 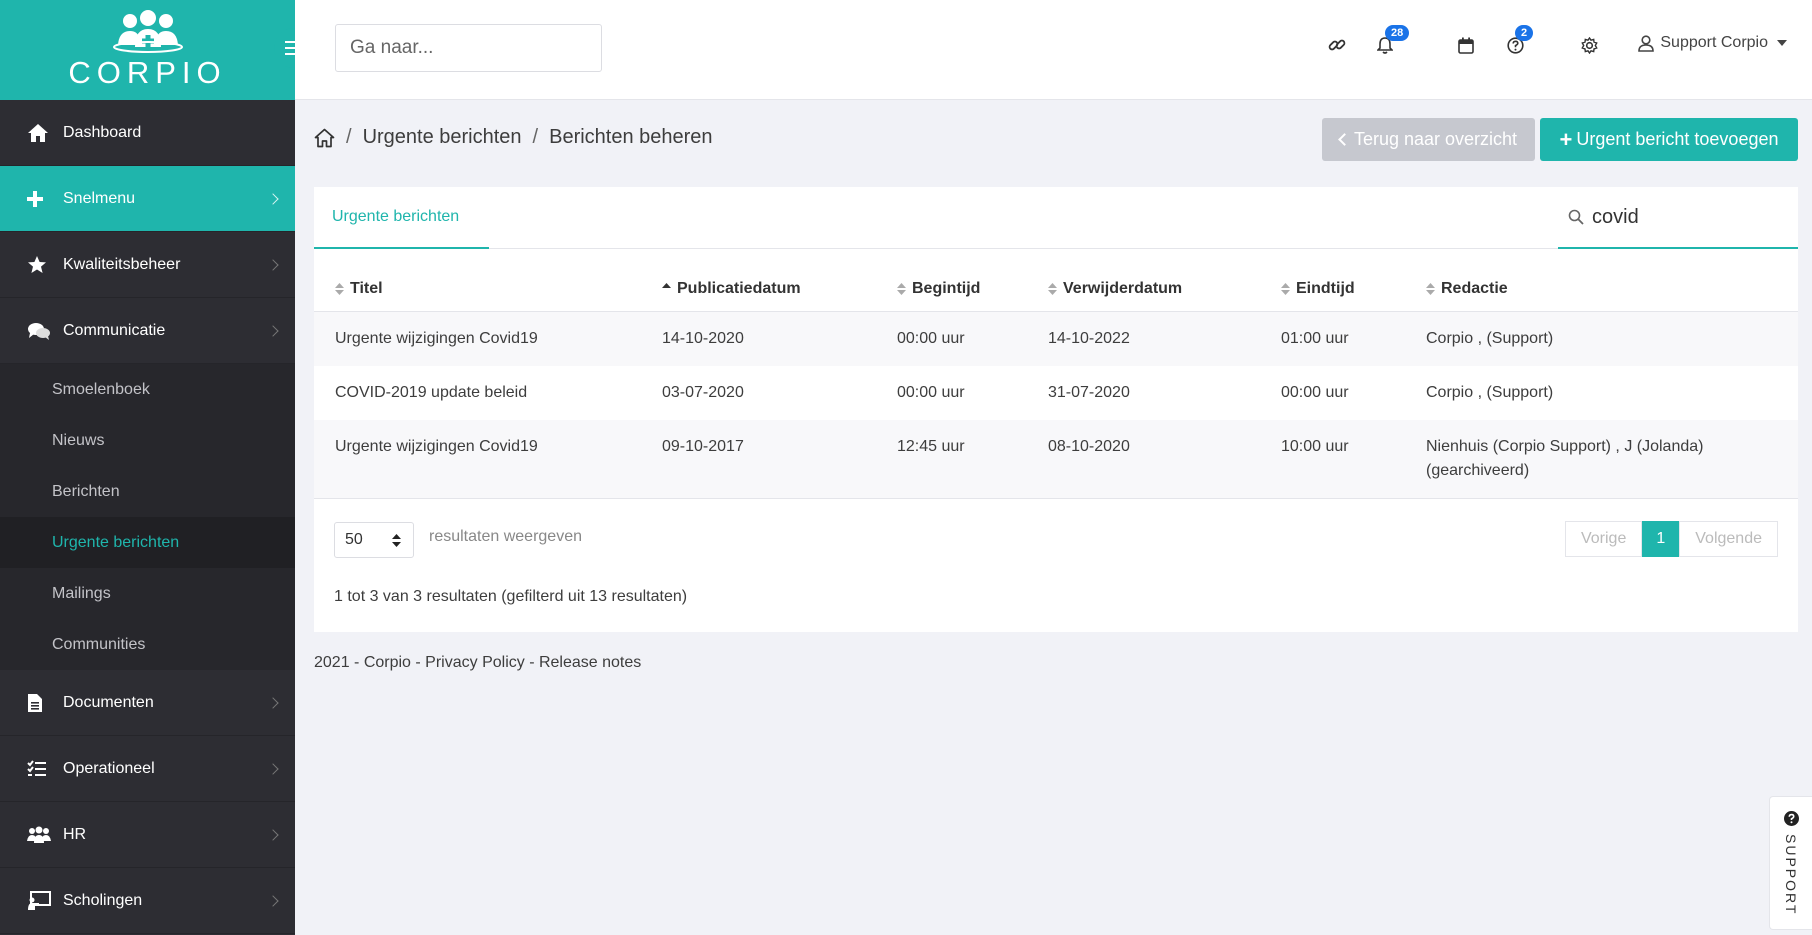 What do you see at coordinates (387, 663) in the screenshot?
I see `footer-company-link: Corpio` at bounding box center [387, 663].